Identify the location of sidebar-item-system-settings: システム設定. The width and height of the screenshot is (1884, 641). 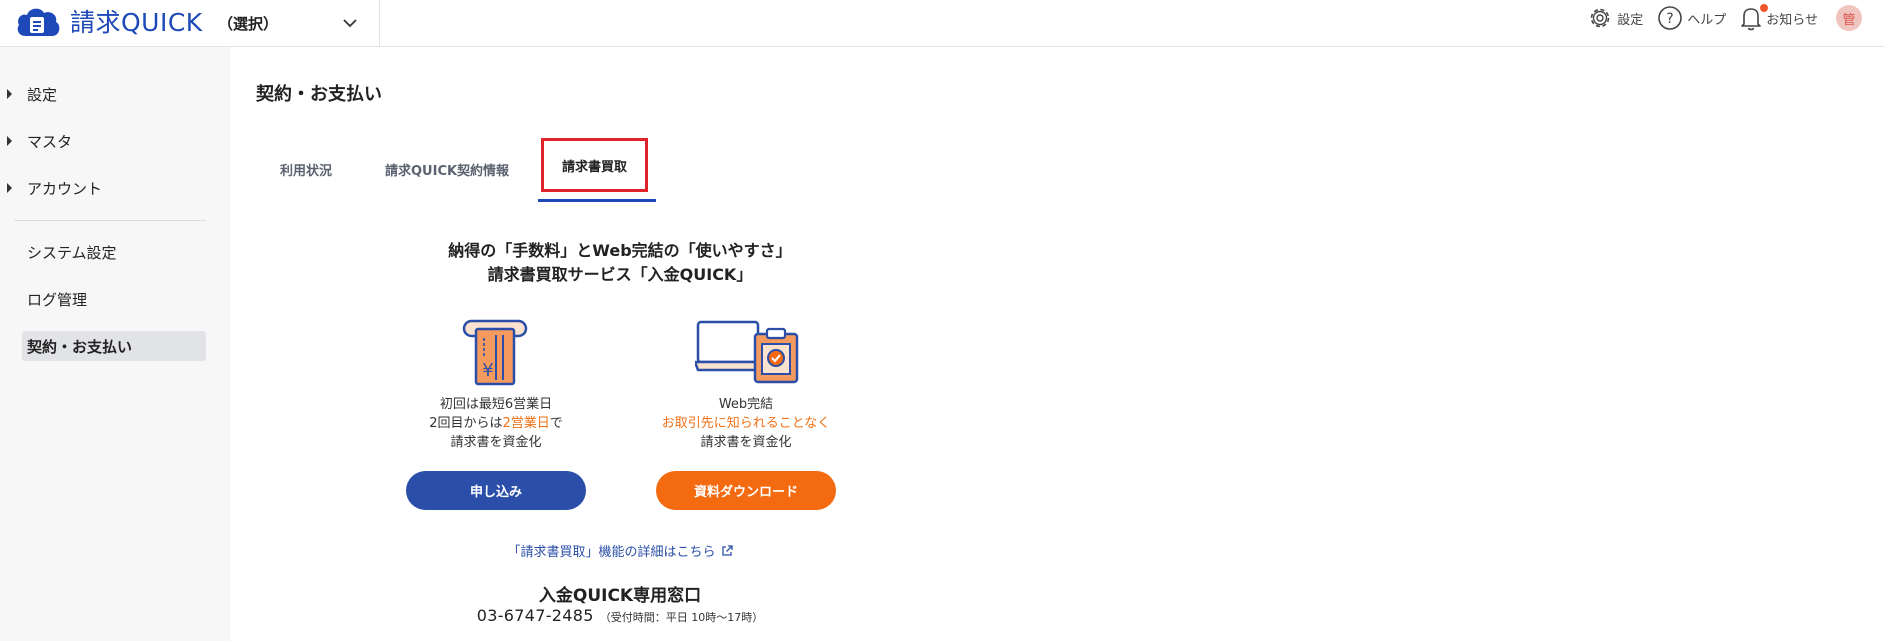
(115, 252).